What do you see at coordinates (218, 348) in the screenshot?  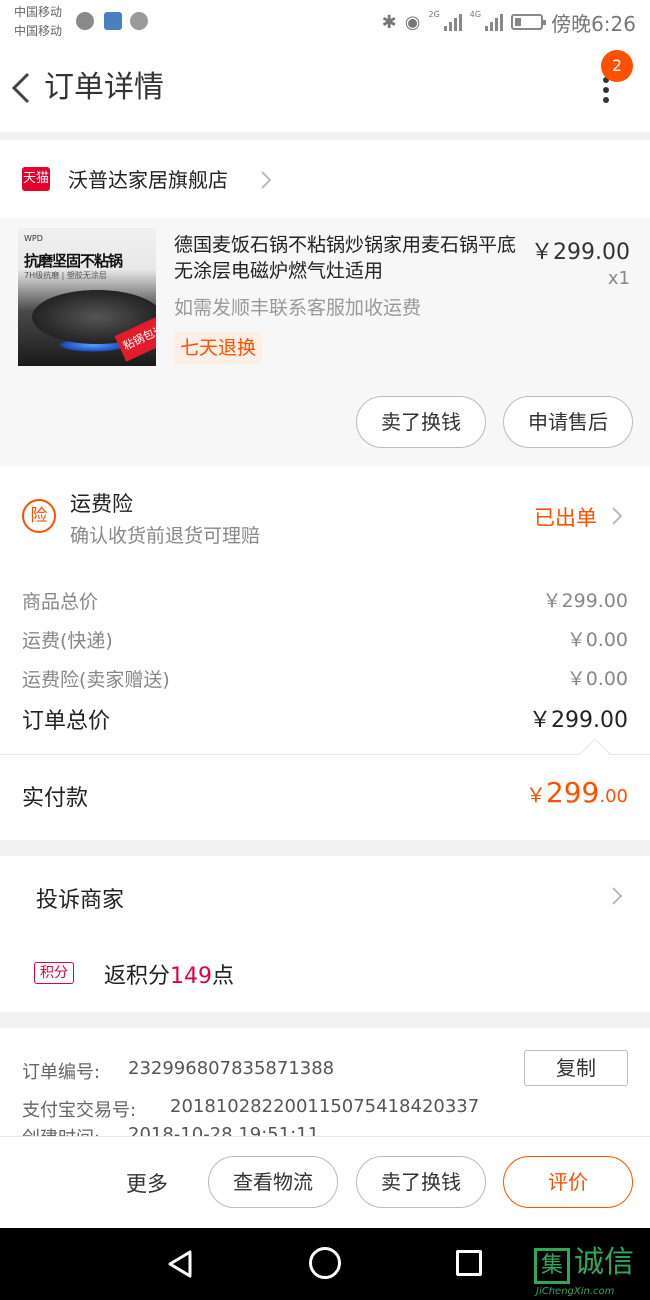 I see `service-tag: 七天退换` at bounding box center [218, 348].